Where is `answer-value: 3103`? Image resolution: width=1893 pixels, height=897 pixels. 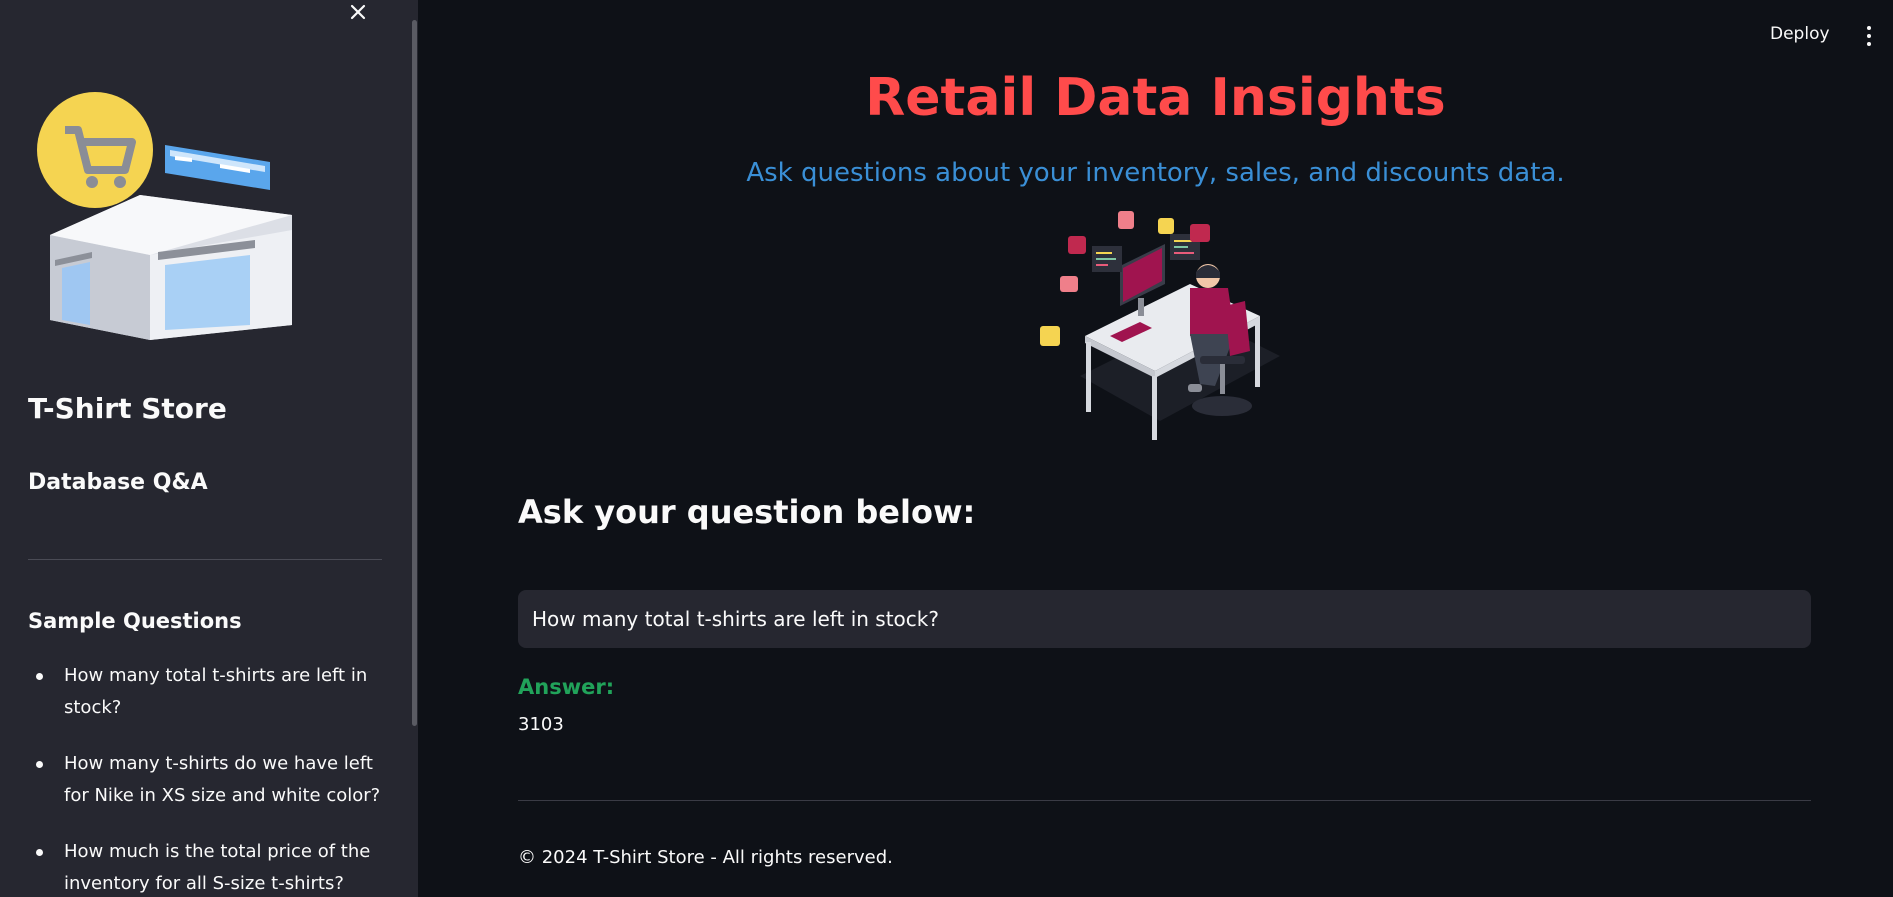 answer-value: 3103 is located at coordinates (541, 724).